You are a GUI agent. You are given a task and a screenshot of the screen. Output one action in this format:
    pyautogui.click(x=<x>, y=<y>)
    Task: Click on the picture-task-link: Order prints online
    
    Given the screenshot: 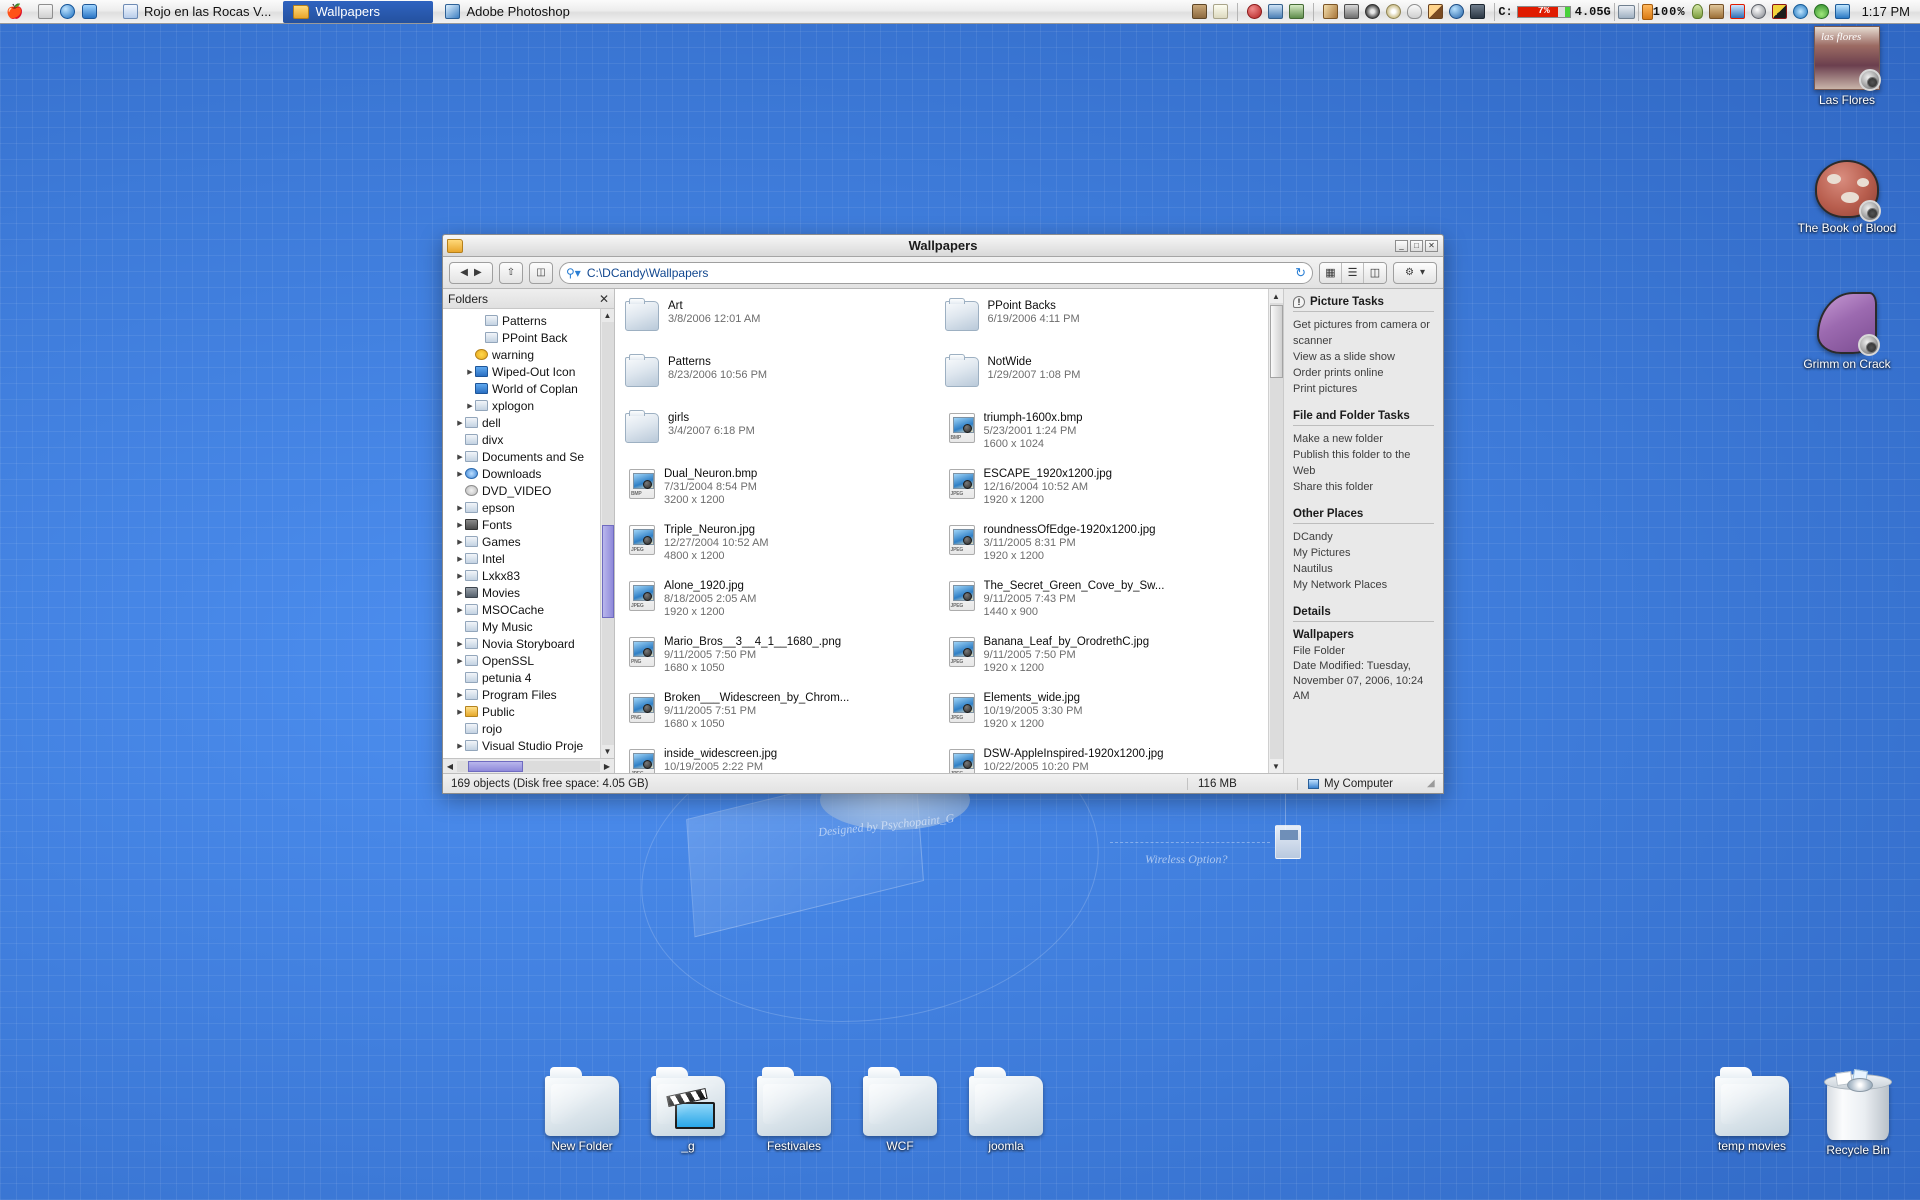 What is the action you would take?
    pyautogui.click(x=1363, y=373)
    